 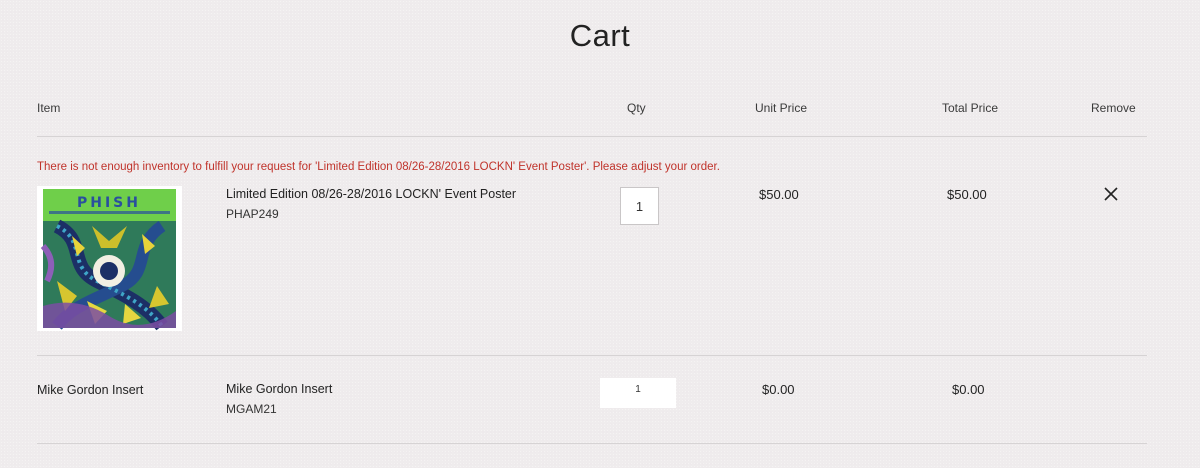 What do you see at coordinates (967, 194) in the screenshot?
I see `total-price: $50.00` at bounding box center [967, 194].